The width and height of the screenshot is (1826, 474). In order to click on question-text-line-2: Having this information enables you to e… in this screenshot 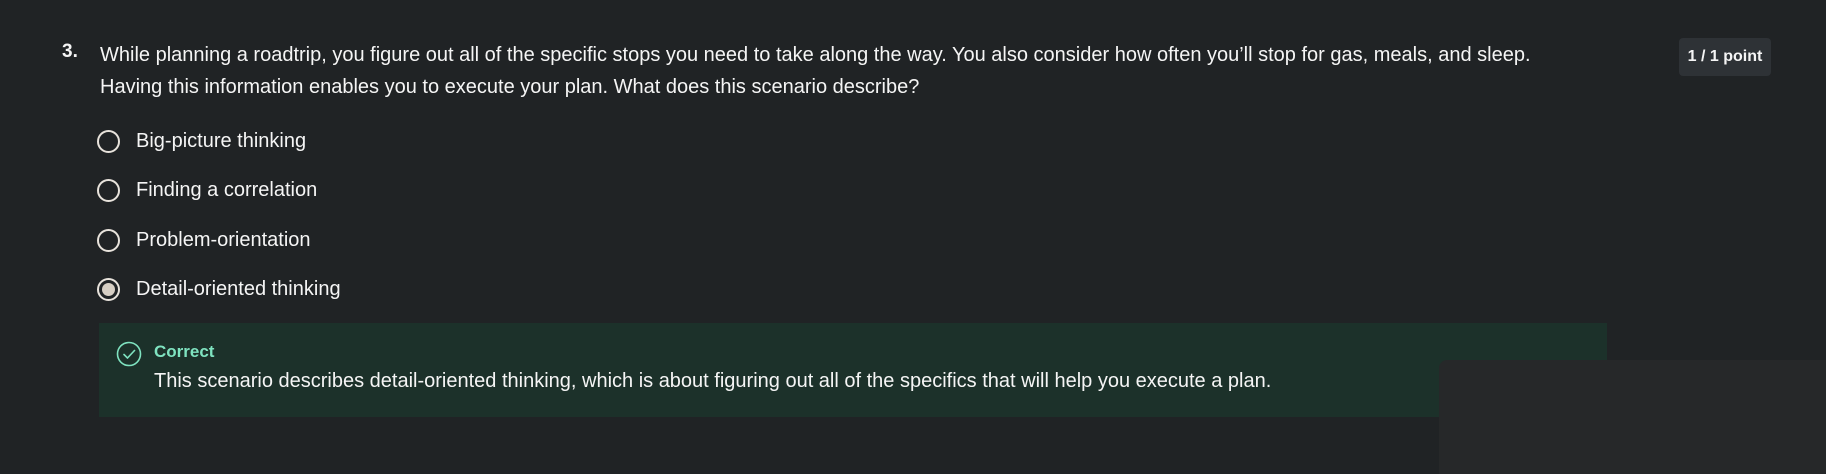, I will do `click(510, 87)`.